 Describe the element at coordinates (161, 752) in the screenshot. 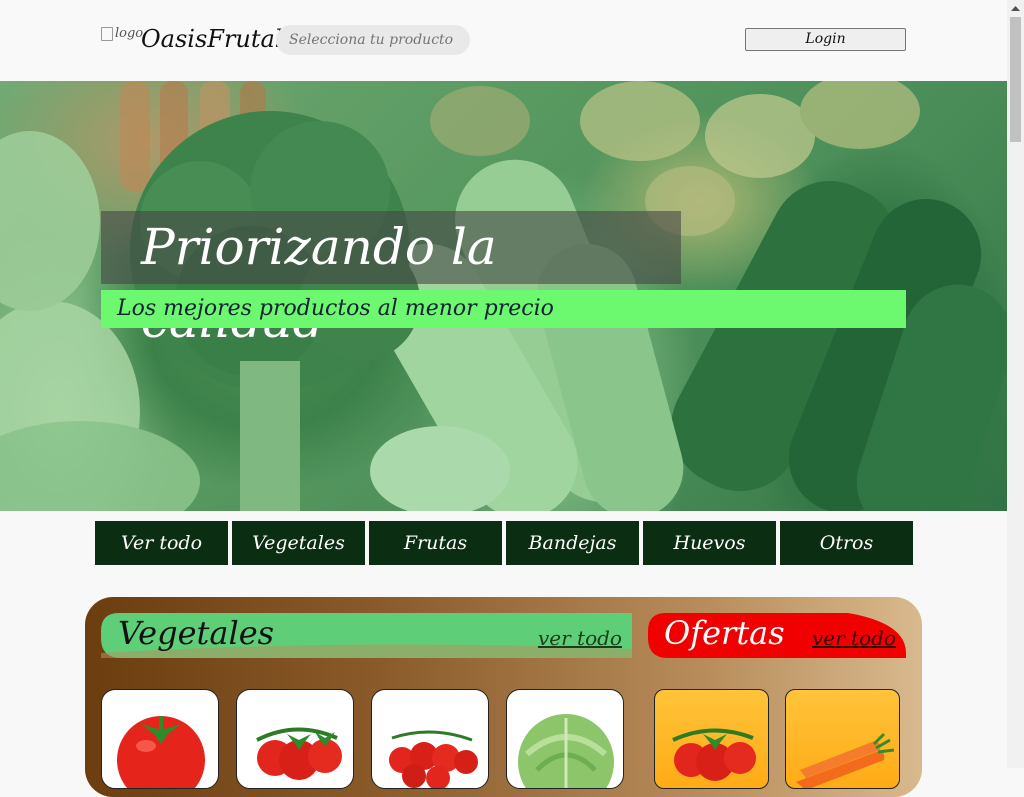

I see `tomato-icon` at that location.